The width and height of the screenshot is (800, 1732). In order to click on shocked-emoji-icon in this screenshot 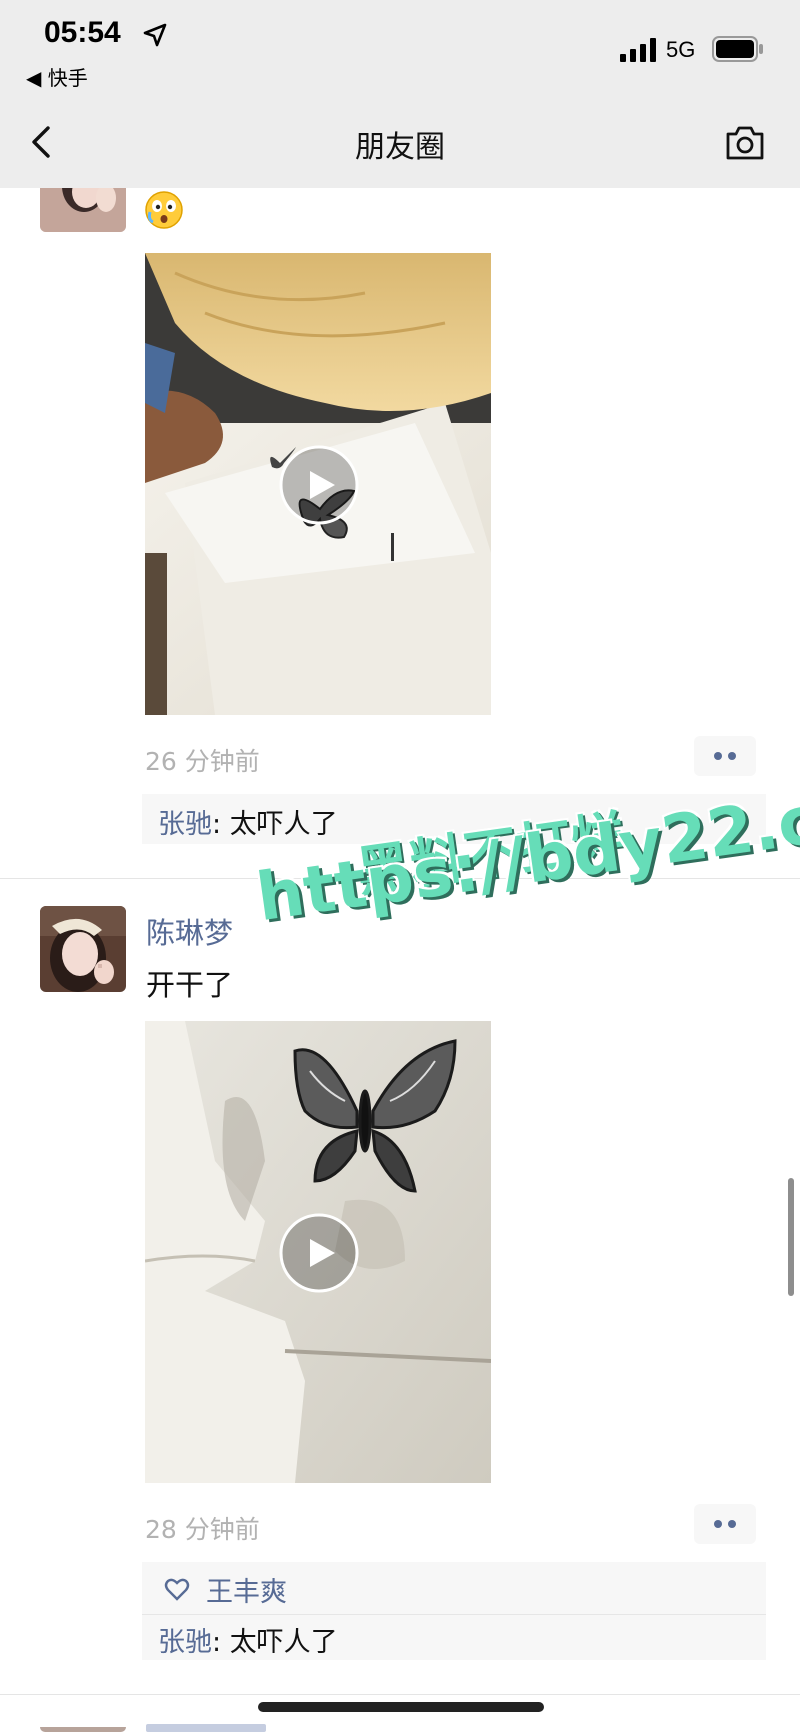, I will do `click(164, 210)`.